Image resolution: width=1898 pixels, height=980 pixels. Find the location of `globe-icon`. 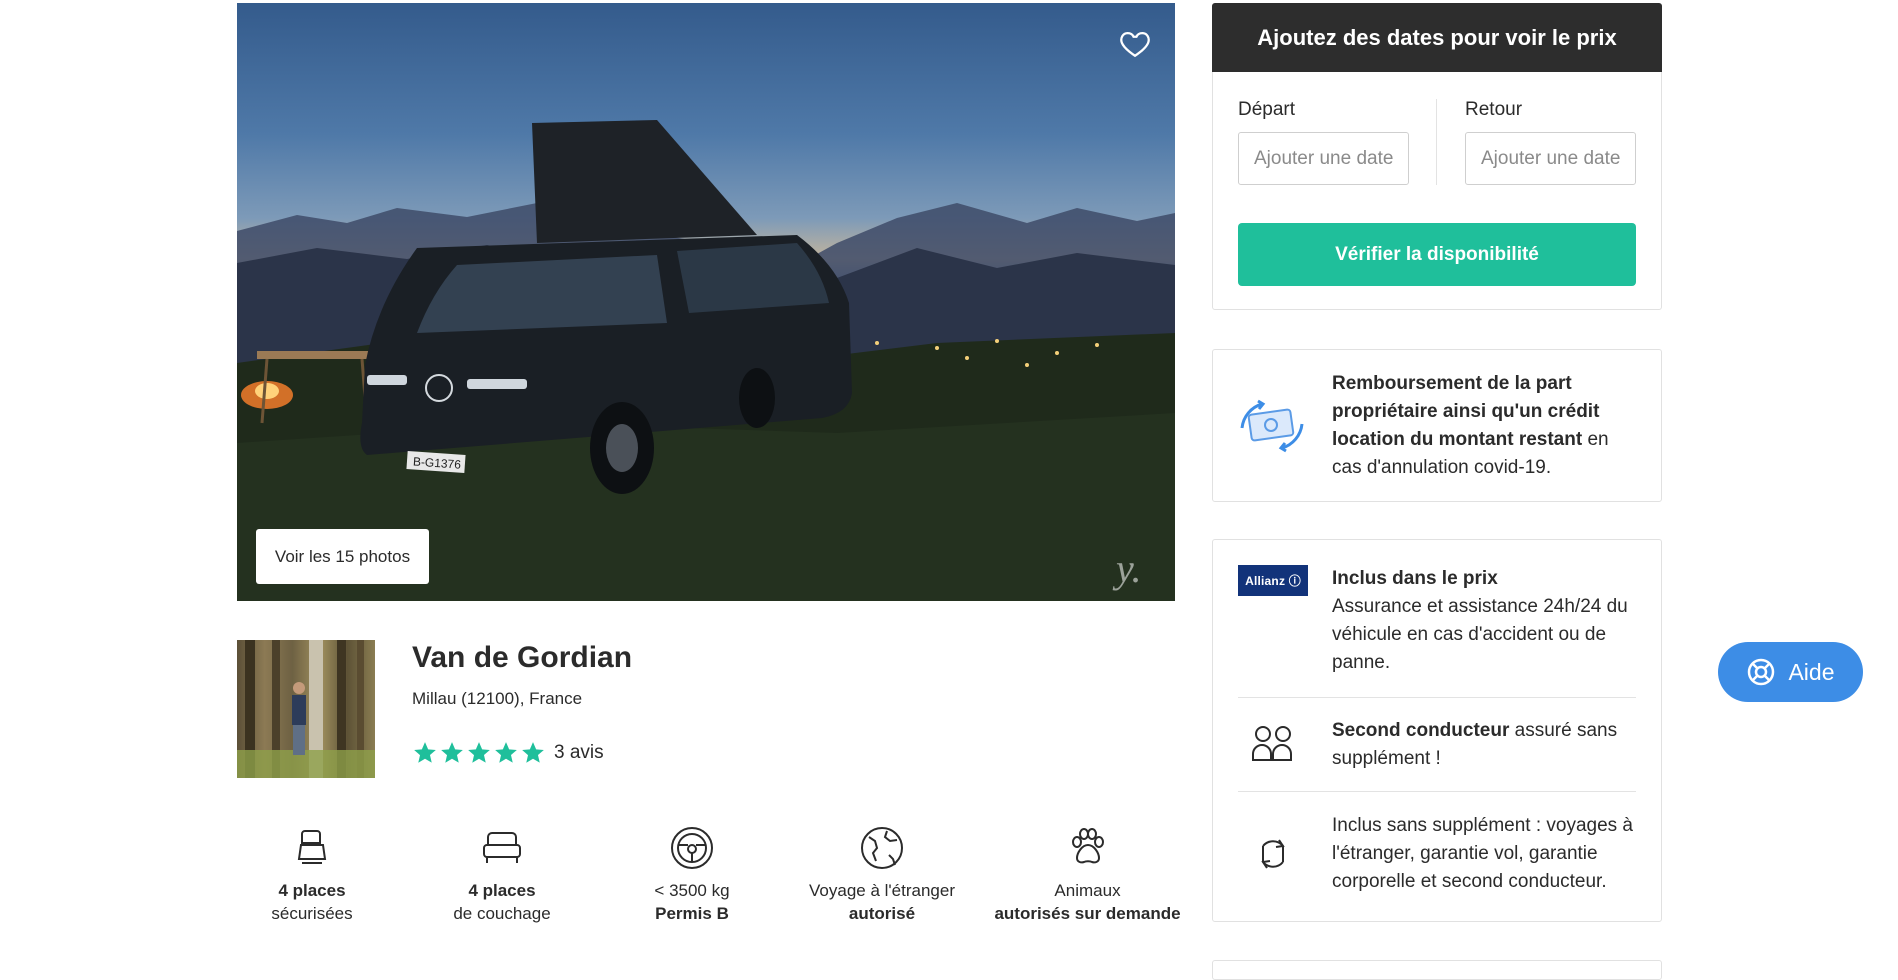

globe-icon is located at coordinates (882, 848).